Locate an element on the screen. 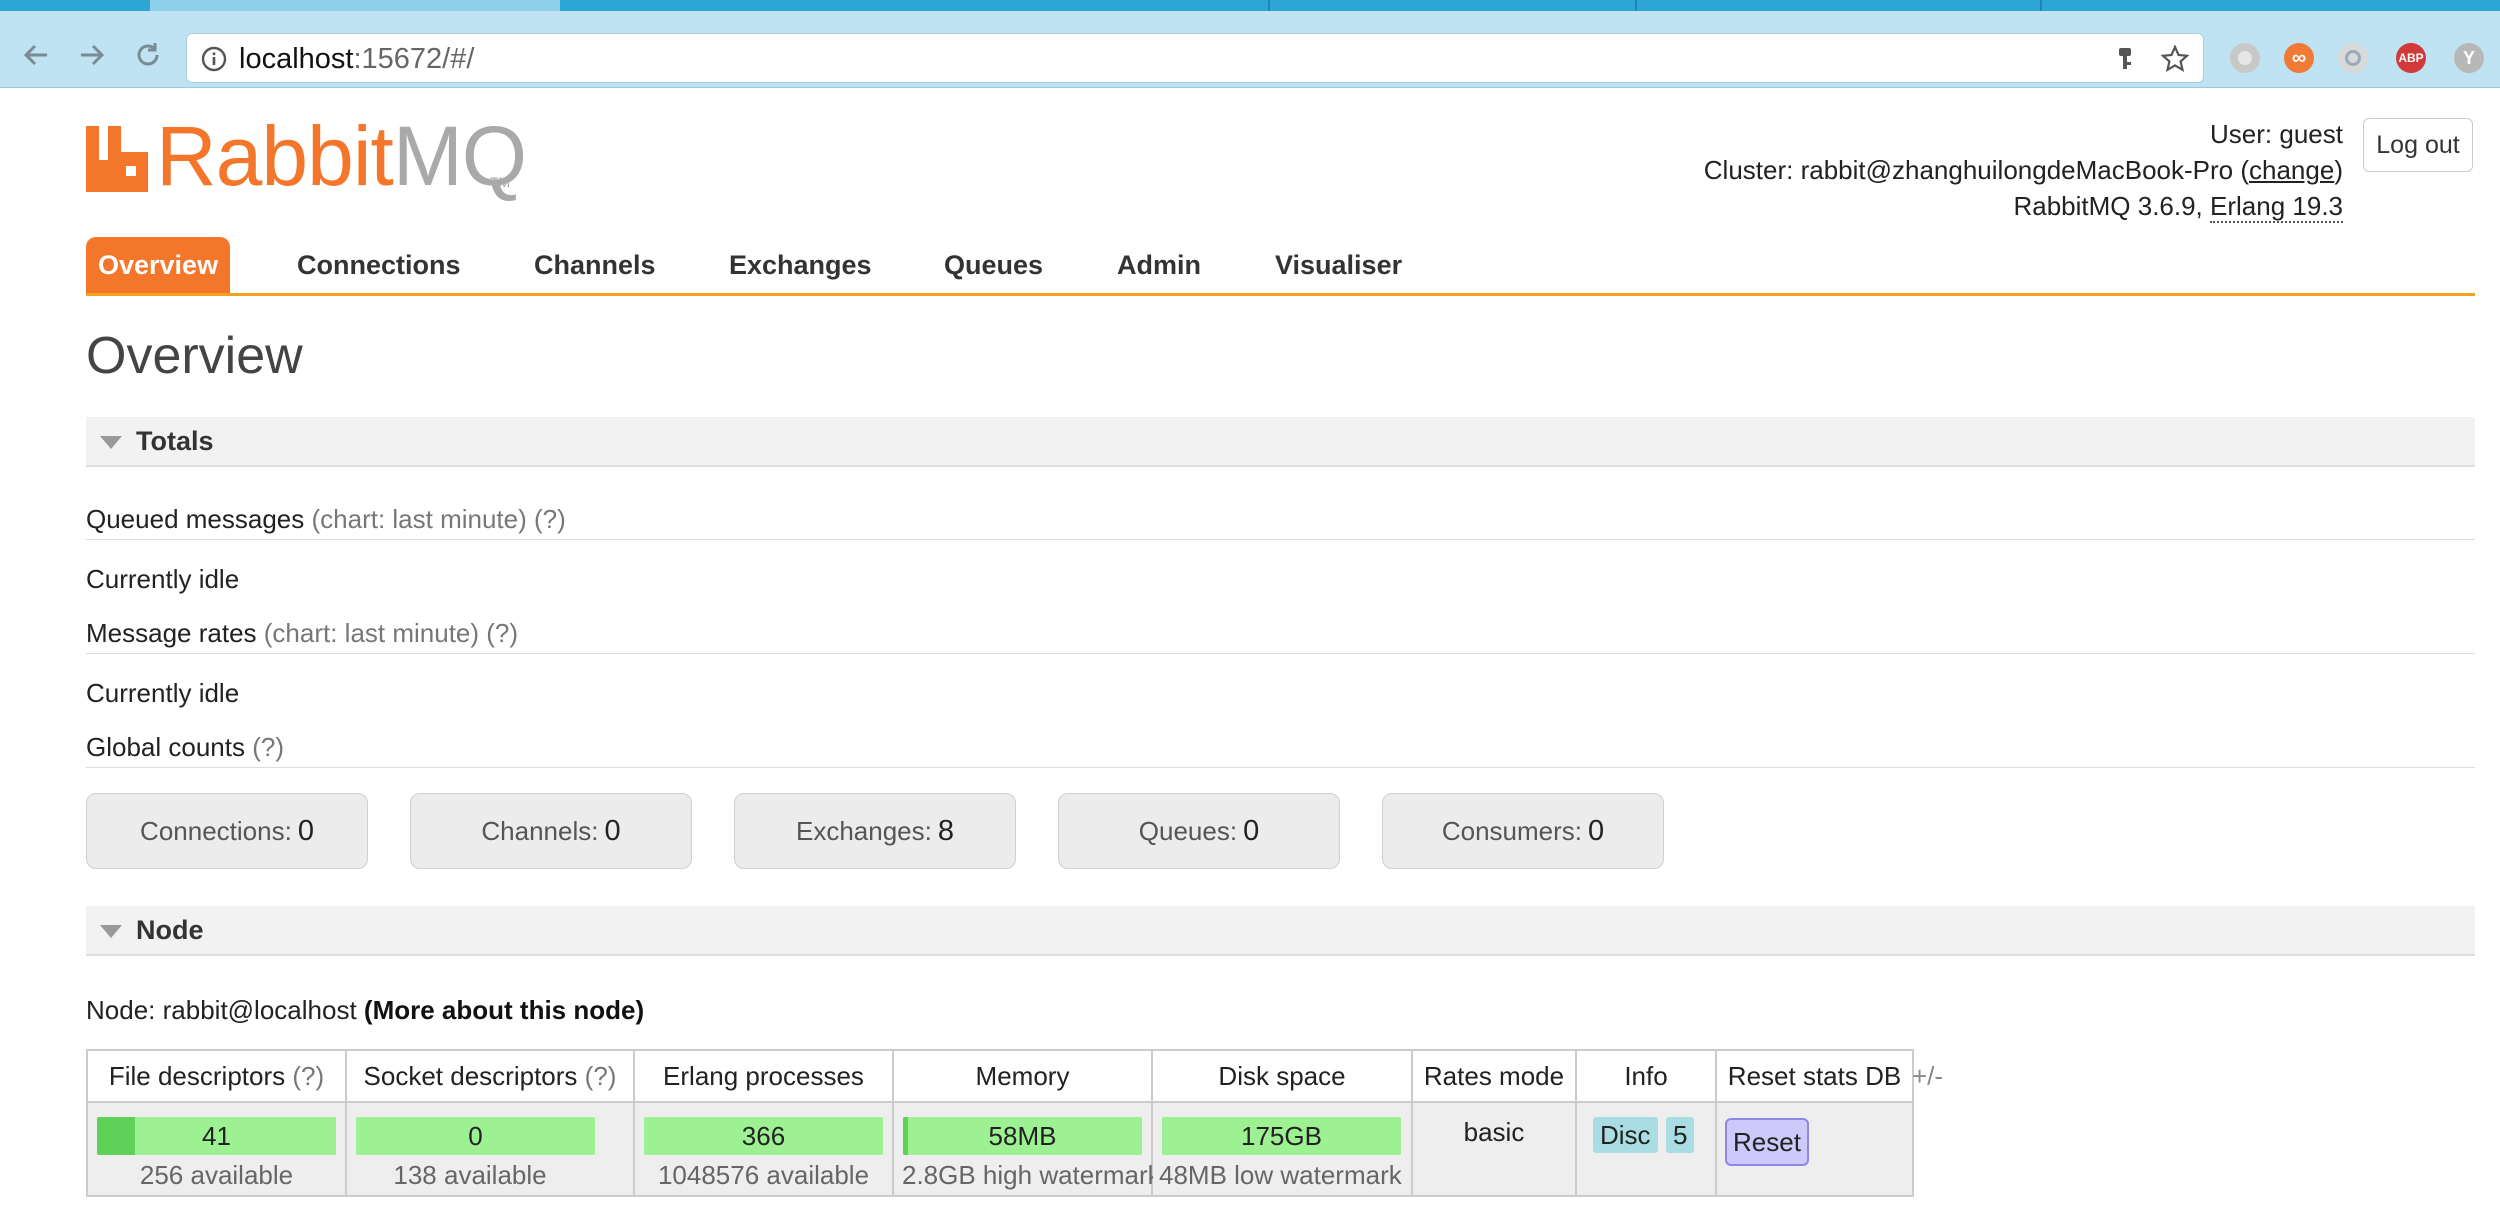  toggle-columns-button: +/- is located at coordinates (1927, 1076).